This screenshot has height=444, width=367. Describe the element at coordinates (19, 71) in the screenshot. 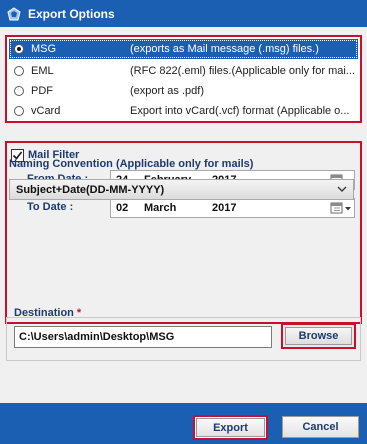

I see `radio-eml` at that location.